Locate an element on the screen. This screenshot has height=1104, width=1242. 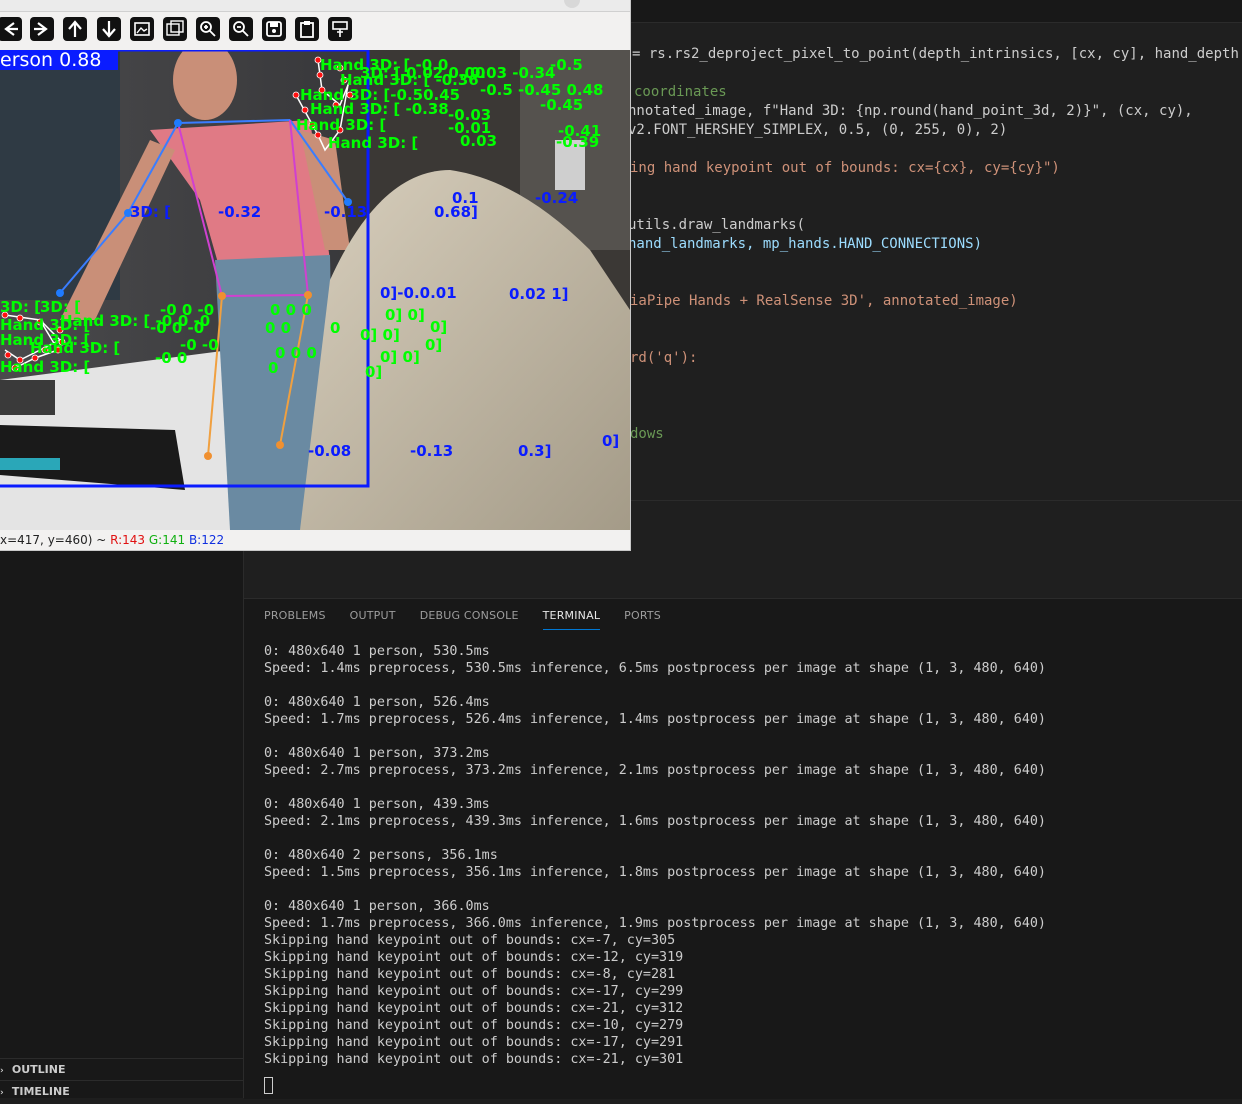
arrow-right-icon is located at coordinates (41, 29).